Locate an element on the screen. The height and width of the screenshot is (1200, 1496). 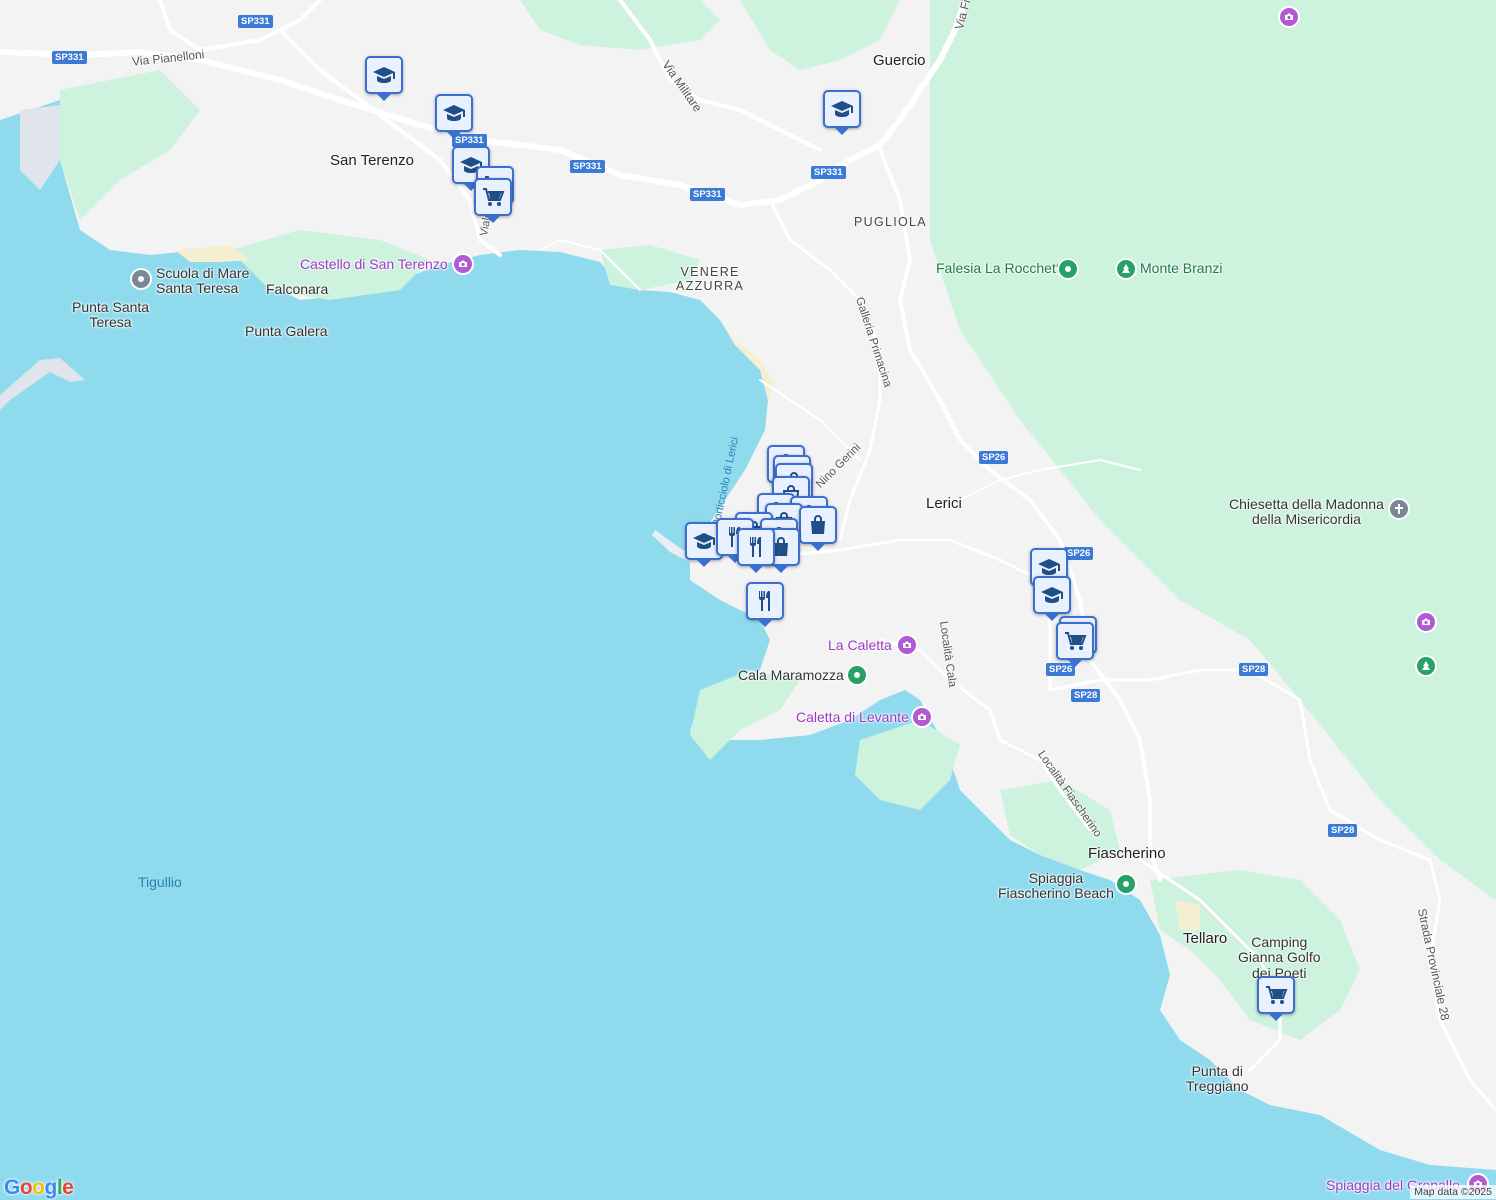
place-label-venere-azzurra: VENERE AZZURRA is located at coordinates (710, 279).